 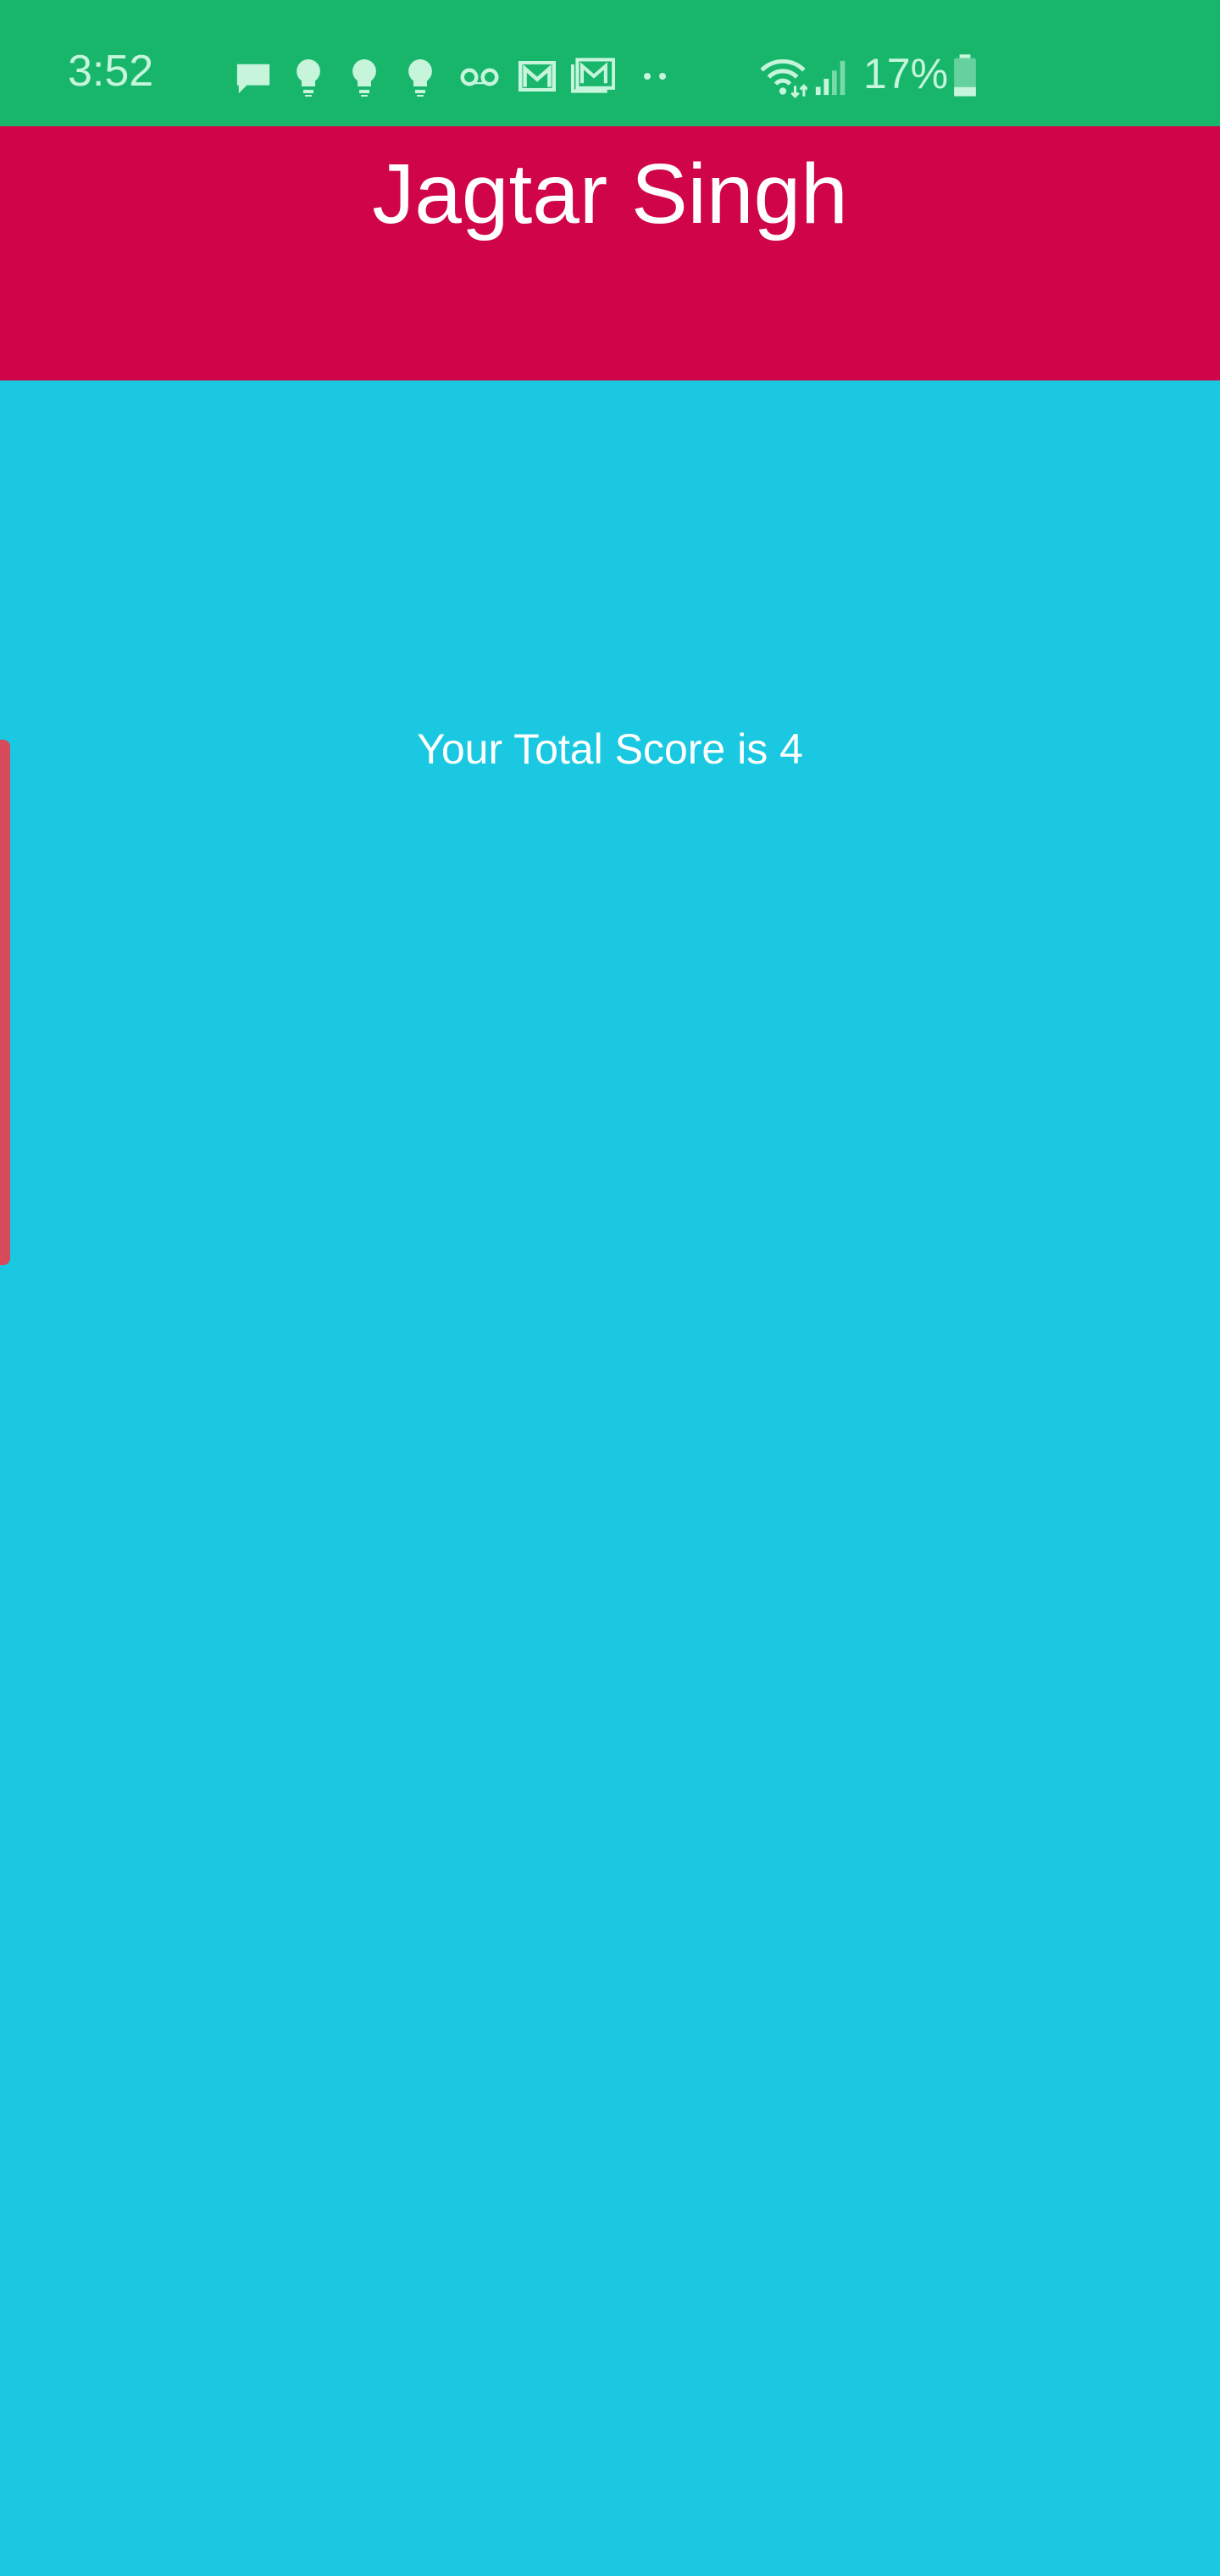 I want to click on message-icon, so click(x=253, y=79).